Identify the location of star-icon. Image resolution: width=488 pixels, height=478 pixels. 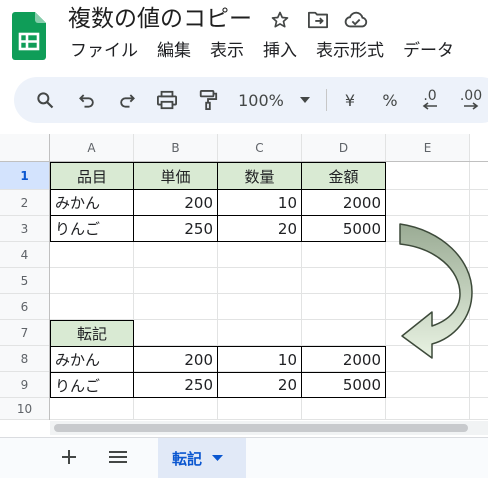
(280, 20).